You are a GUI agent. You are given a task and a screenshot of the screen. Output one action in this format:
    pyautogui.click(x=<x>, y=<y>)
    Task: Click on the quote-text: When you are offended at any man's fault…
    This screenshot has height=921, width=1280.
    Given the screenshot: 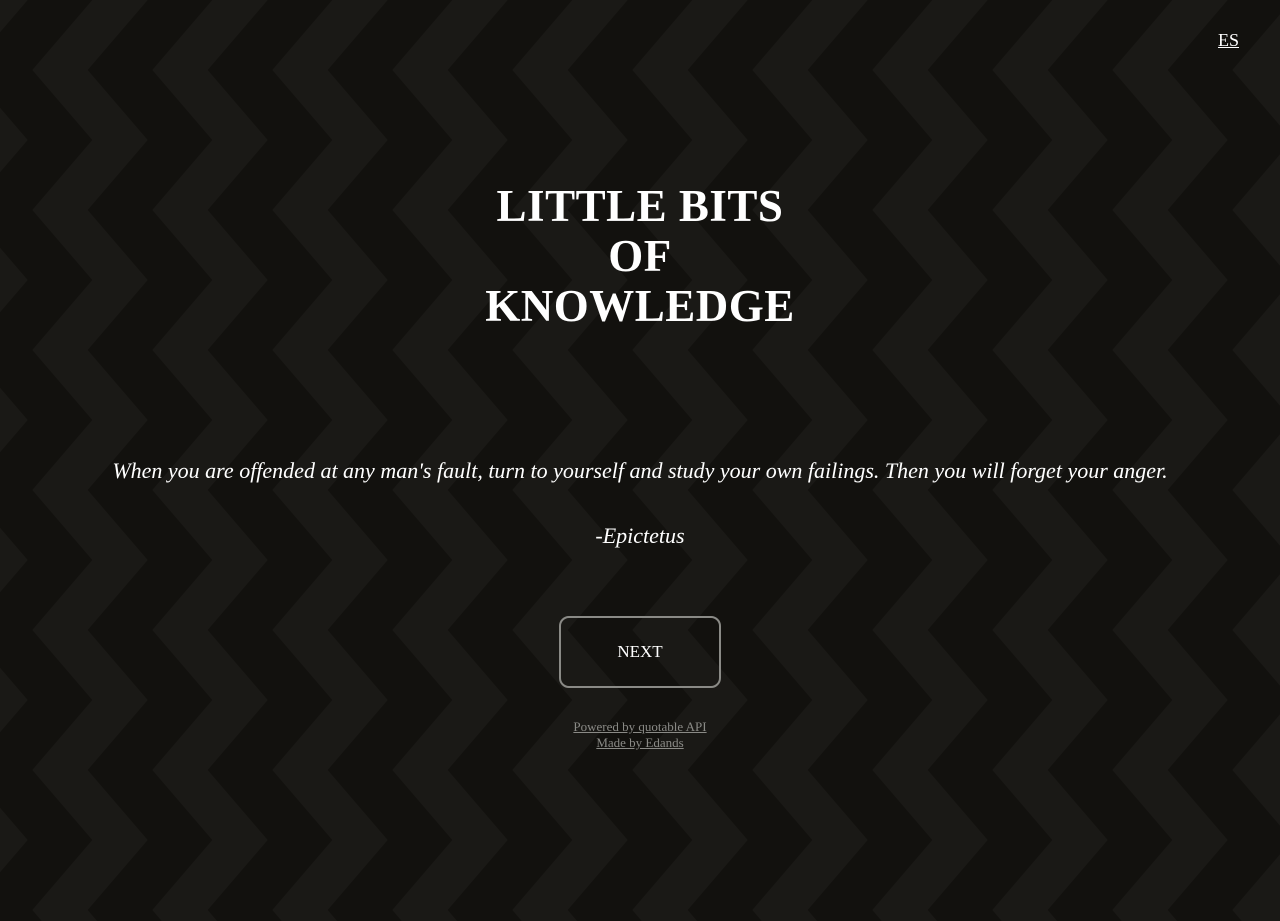 What is the action you would take?
    pyautogui.click(x=640, y=470)
    